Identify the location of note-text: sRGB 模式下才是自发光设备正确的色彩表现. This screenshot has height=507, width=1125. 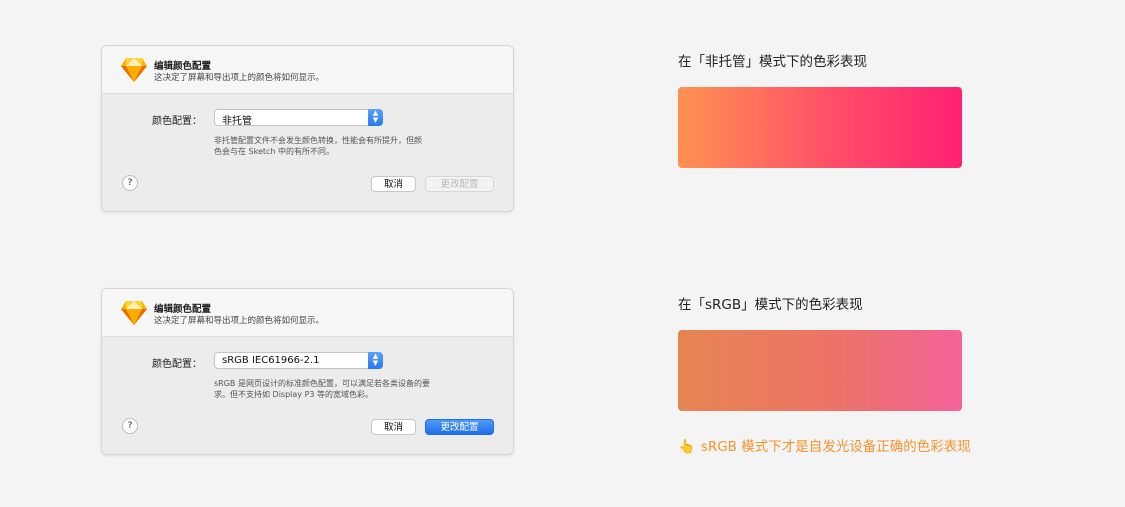
(835, 447).